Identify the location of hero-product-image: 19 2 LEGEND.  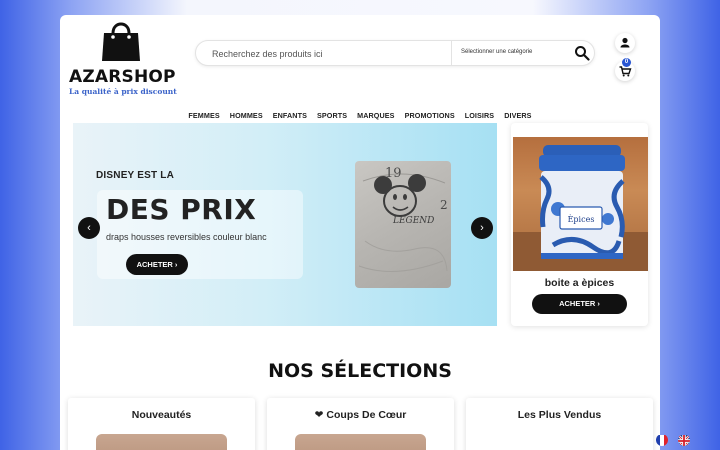
(403, 224).